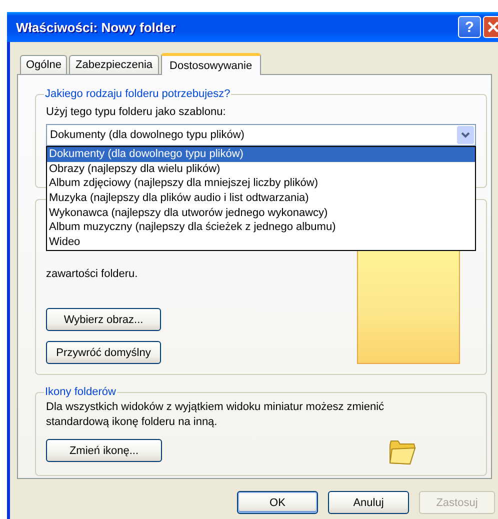  I want to click on dropdown-option: Obrazy (najlepszy dla wielu plików), so click(261, 169).